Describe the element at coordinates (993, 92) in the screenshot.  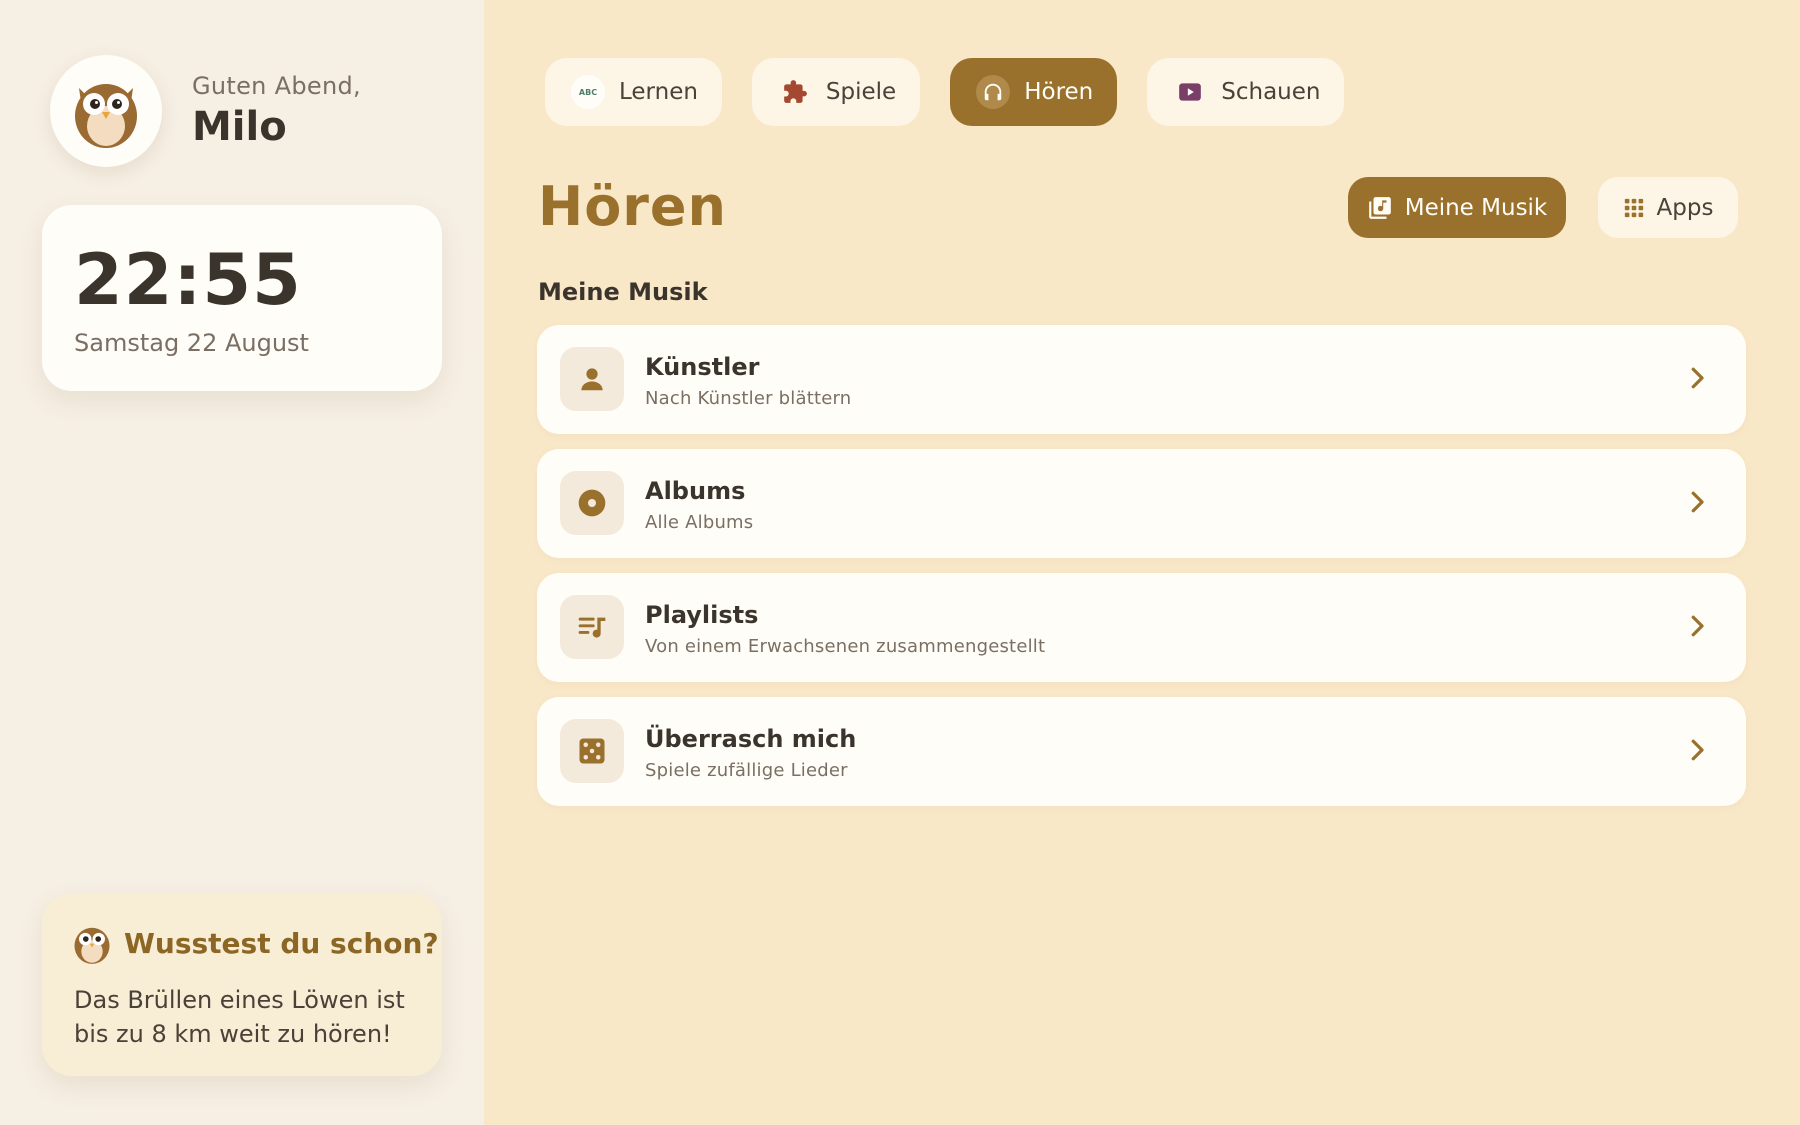
I see `headphones-icon` at that location.